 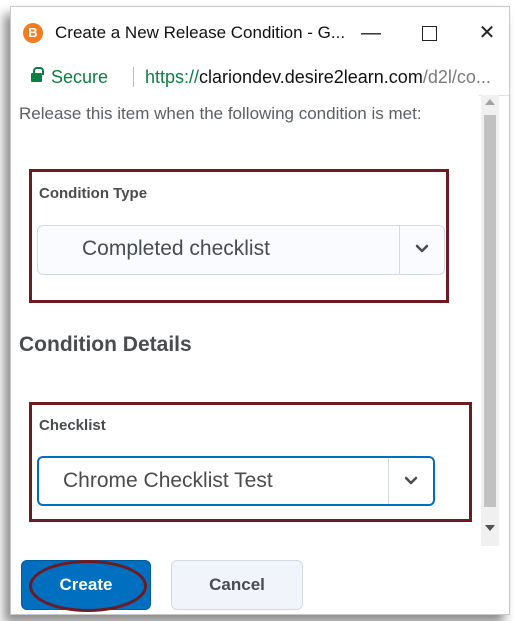 What do you see at coordinates (371, 33) in the screenshot?
I see `minimize-button: —` at bounding box center [371, 33].